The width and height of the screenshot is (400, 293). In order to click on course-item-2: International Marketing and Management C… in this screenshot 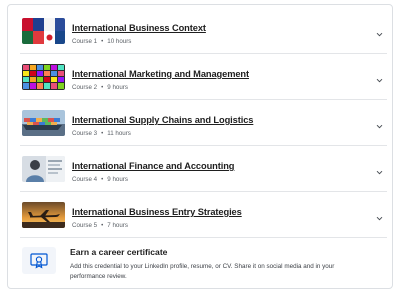, I will do `click(203, 77)`.